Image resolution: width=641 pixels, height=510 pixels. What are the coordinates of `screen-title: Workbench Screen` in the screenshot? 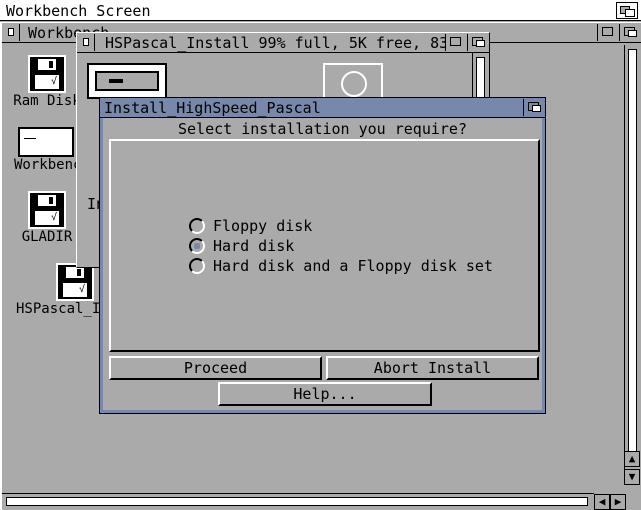 It's located at (78, 11).